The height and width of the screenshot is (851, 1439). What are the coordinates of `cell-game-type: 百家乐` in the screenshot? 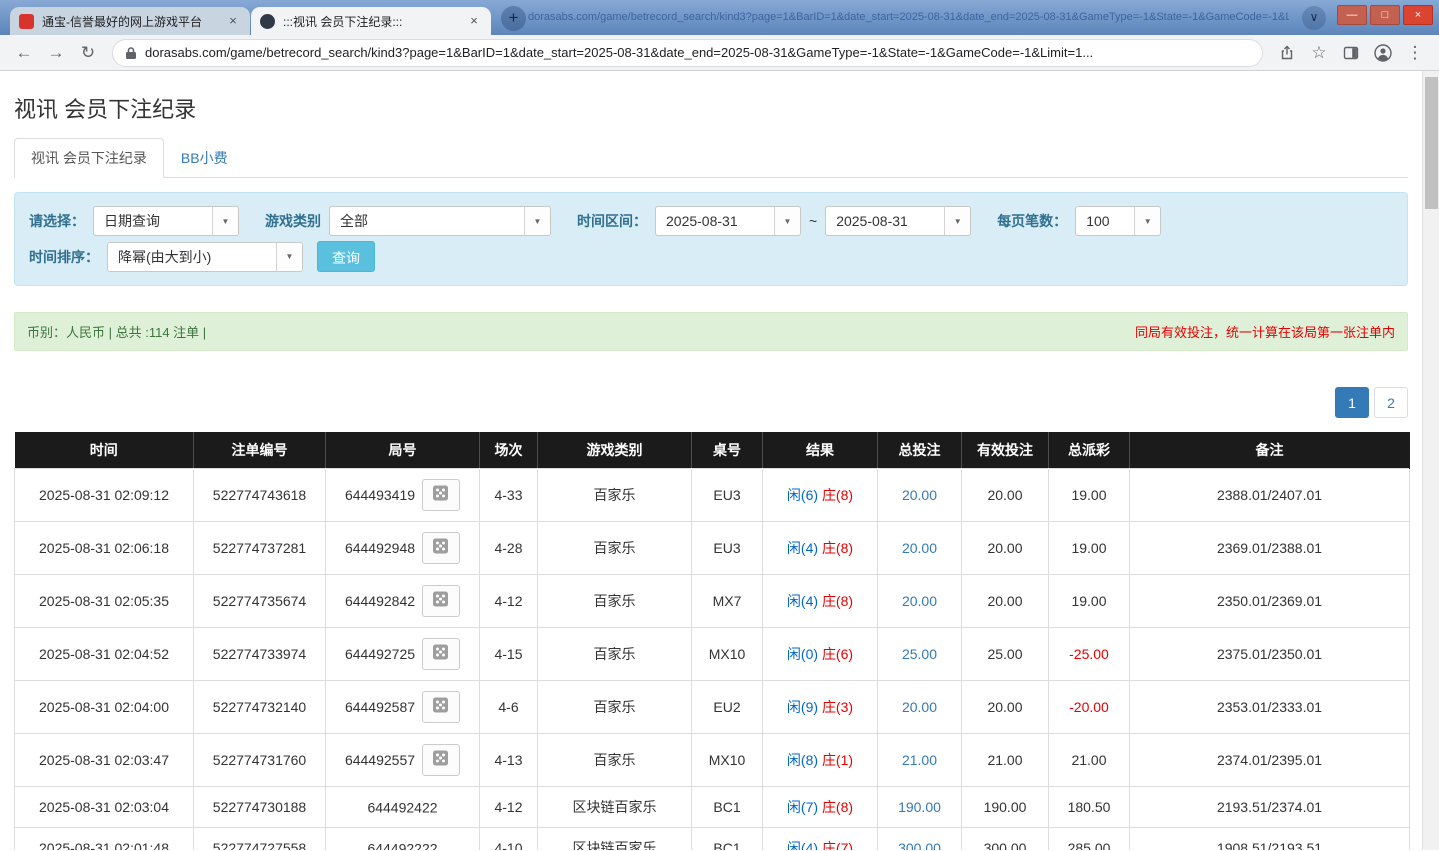 It's located at (614, 759).